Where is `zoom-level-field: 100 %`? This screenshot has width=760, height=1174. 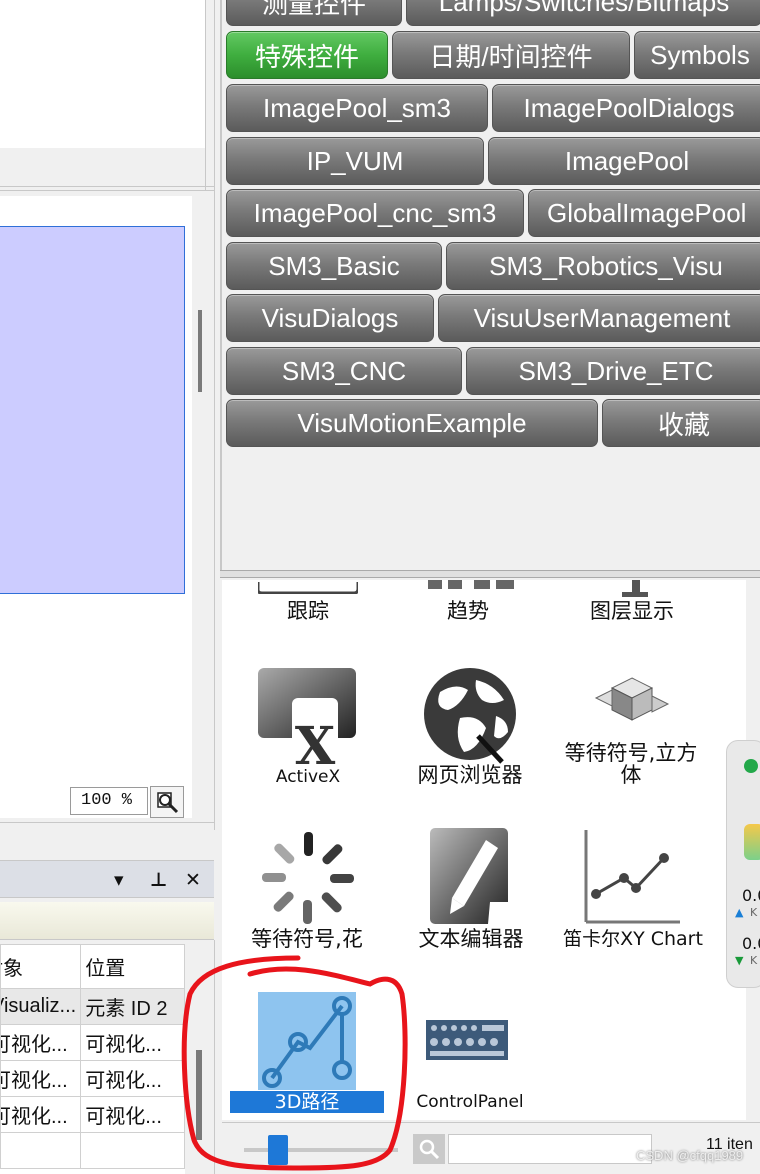 zoom-level-field: 100 % is located at coordinates (109, 801).